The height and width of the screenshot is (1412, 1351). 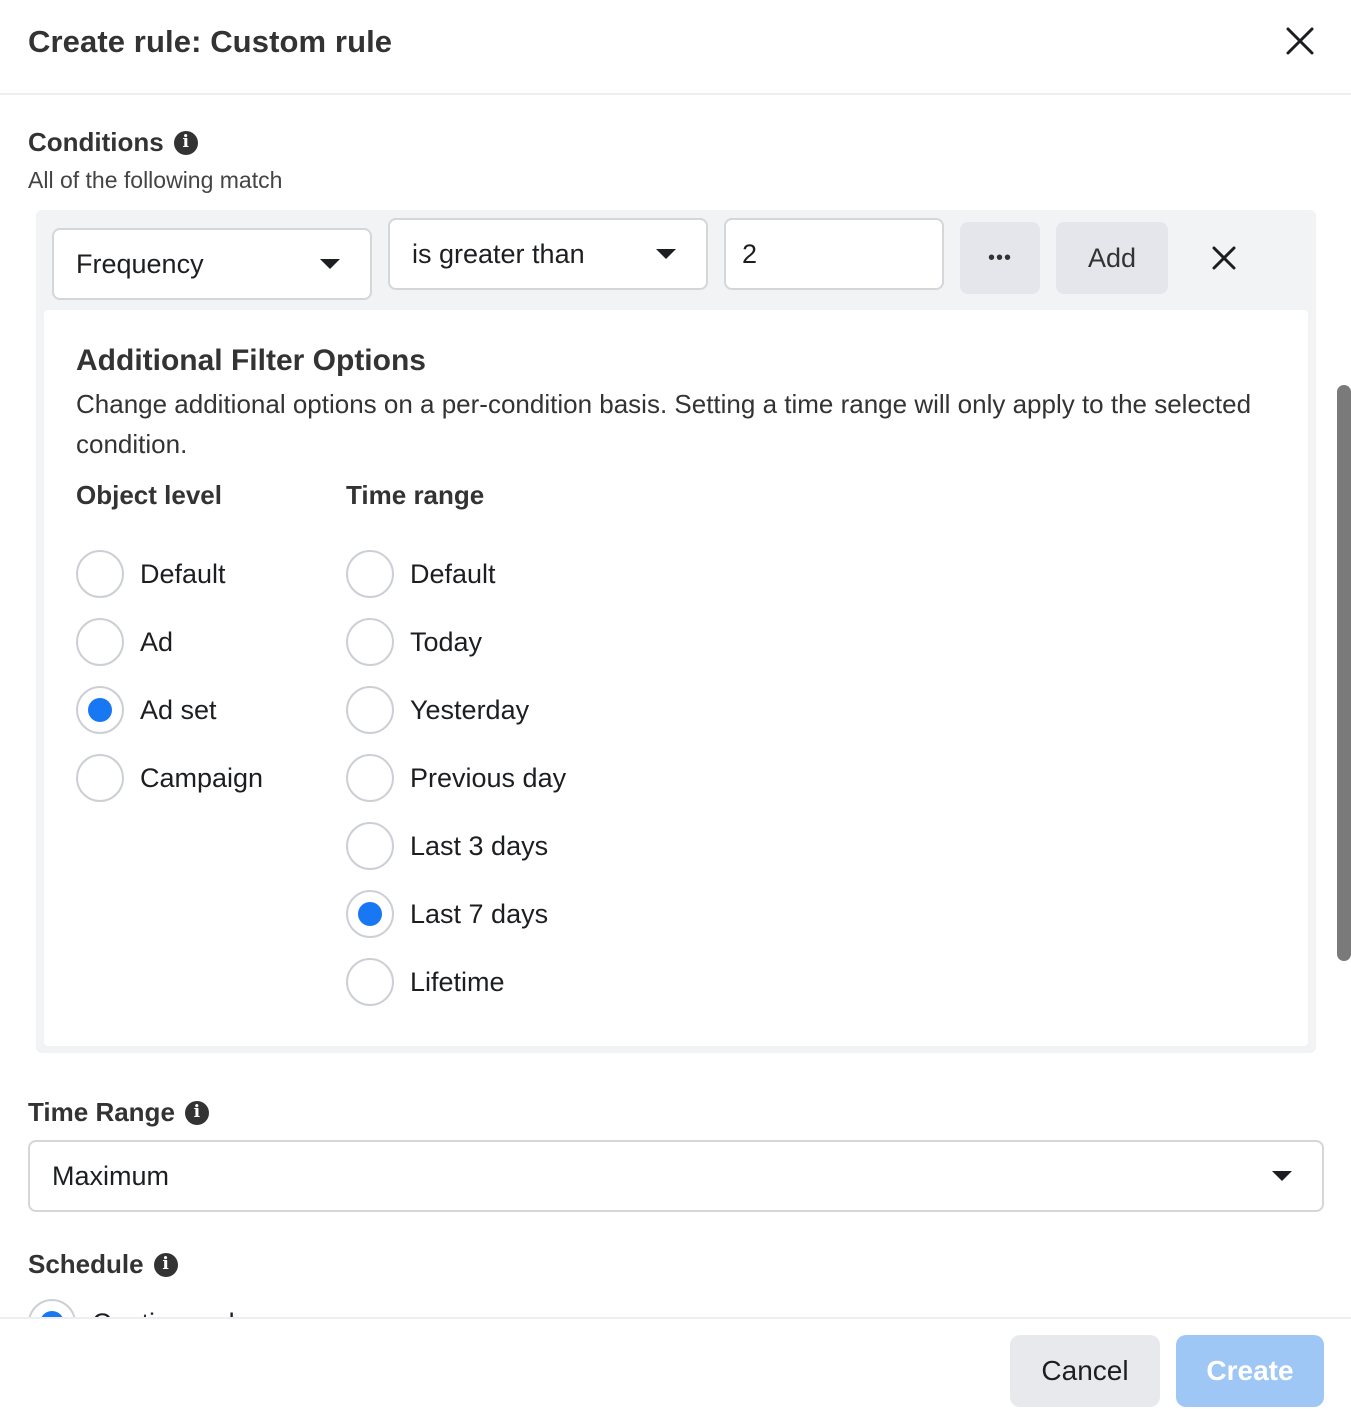 What do you see at coordinates (202, 777) in the screenshot?
I see `radio-label: Campaign` at bounding box center [202, 777].